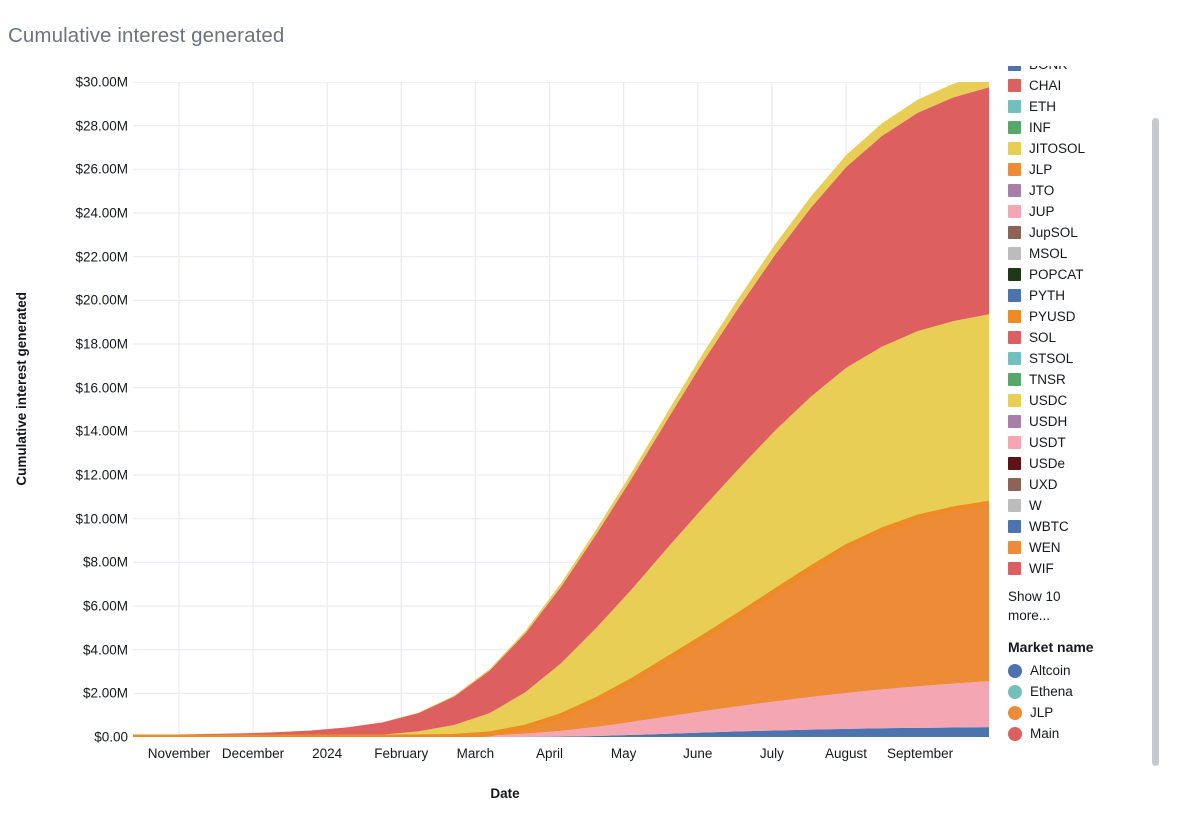 Image resolution: width=1200 pixels, height=827 pixels. What do you see at coordinates (105, 650) in the screenshot?
I see `y-tick-label: $4.00M` at bounding box center [105, 650].